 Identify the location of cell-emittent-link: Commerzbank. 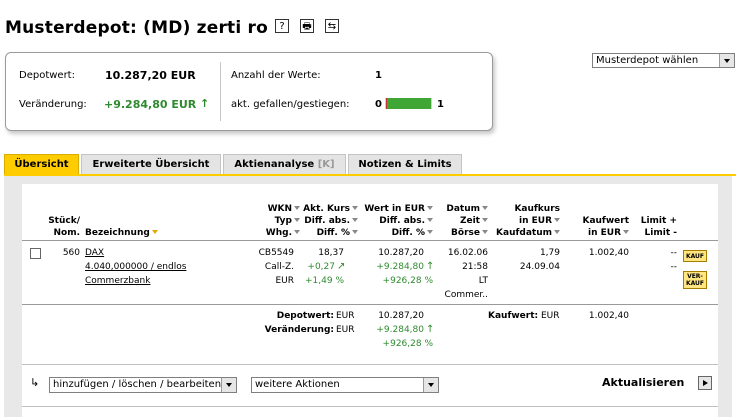
(117, 281).